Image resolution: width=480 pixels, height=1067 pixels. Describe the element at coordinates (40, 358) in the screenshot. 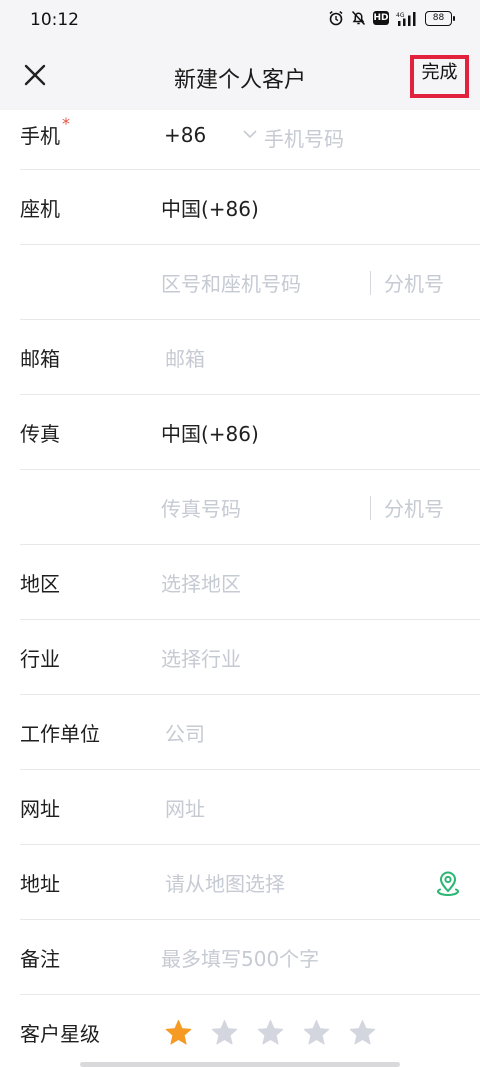

I see `email-label: 邮箱` at that location.